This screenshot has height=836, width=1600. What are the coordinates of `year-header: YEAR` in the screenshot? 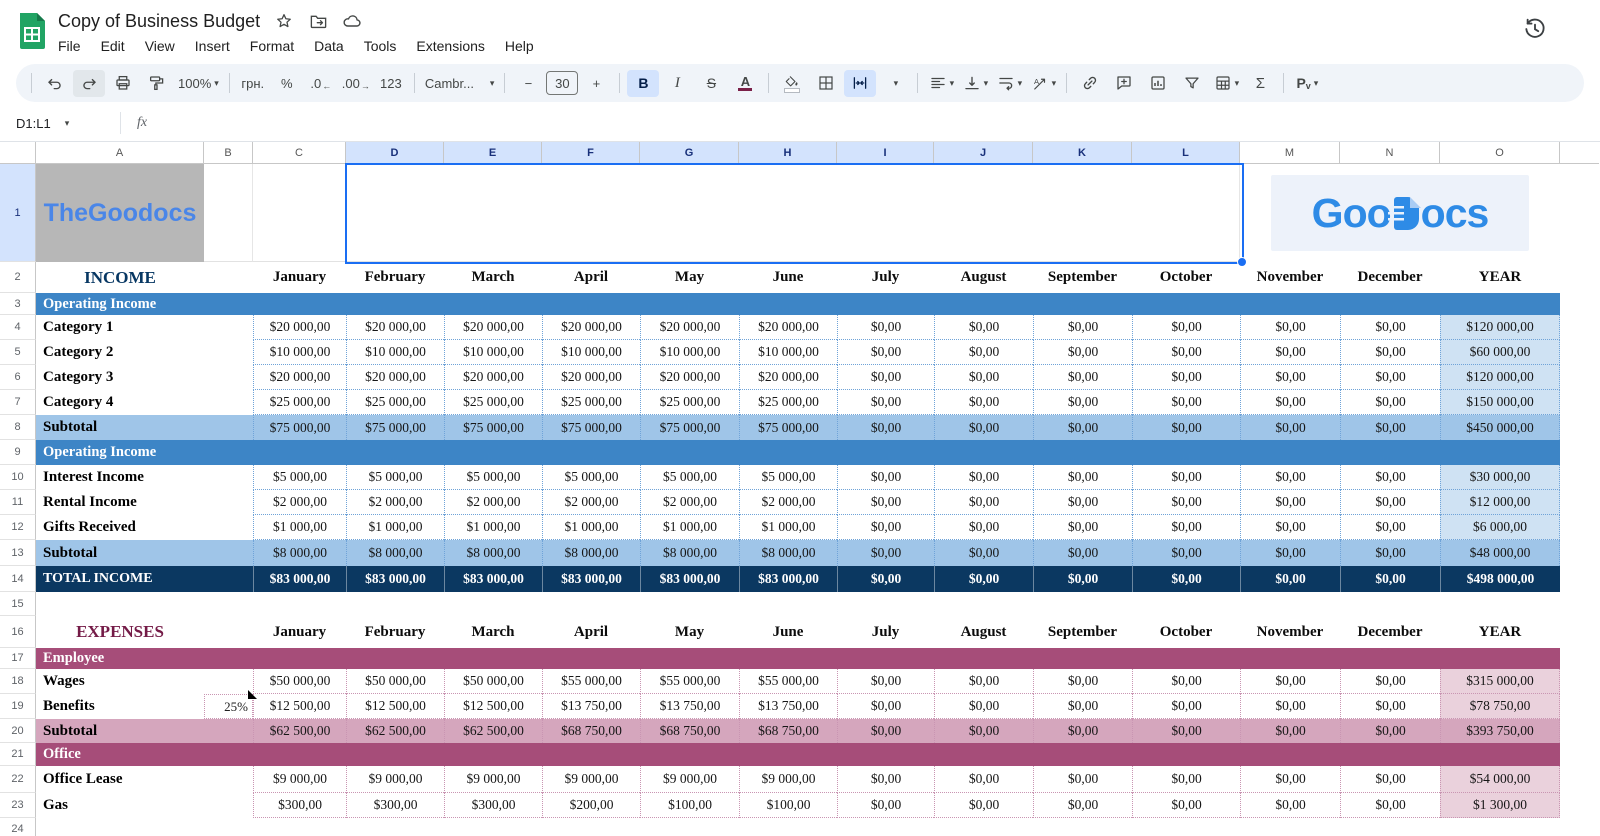 It's located at (1500, 632).